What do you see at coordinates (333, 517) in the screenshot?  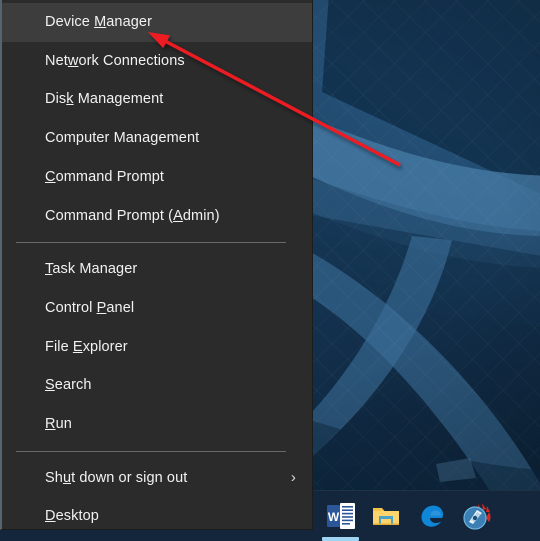 I see `svg-text: W` at bounding box center [333, 517].